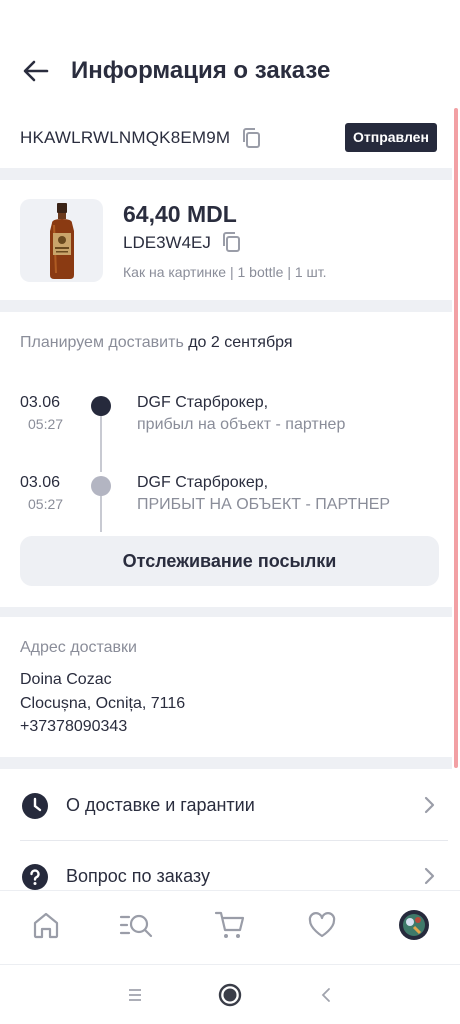  What do you see at coordinates (101, 406) in the screenshot?
I see `timeline-dot-active` at bounding box center [101, 406].